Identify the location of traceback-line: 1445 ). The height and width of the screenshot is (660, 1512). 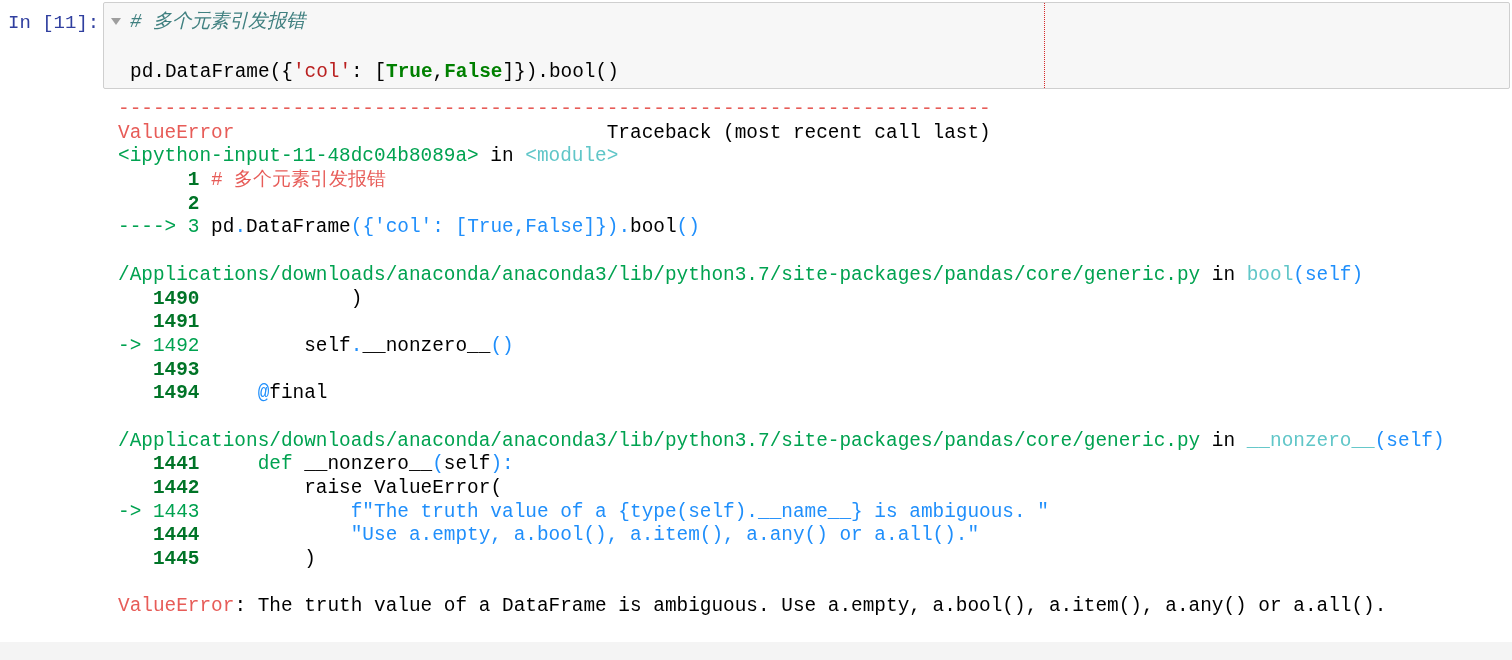
(234, 560).